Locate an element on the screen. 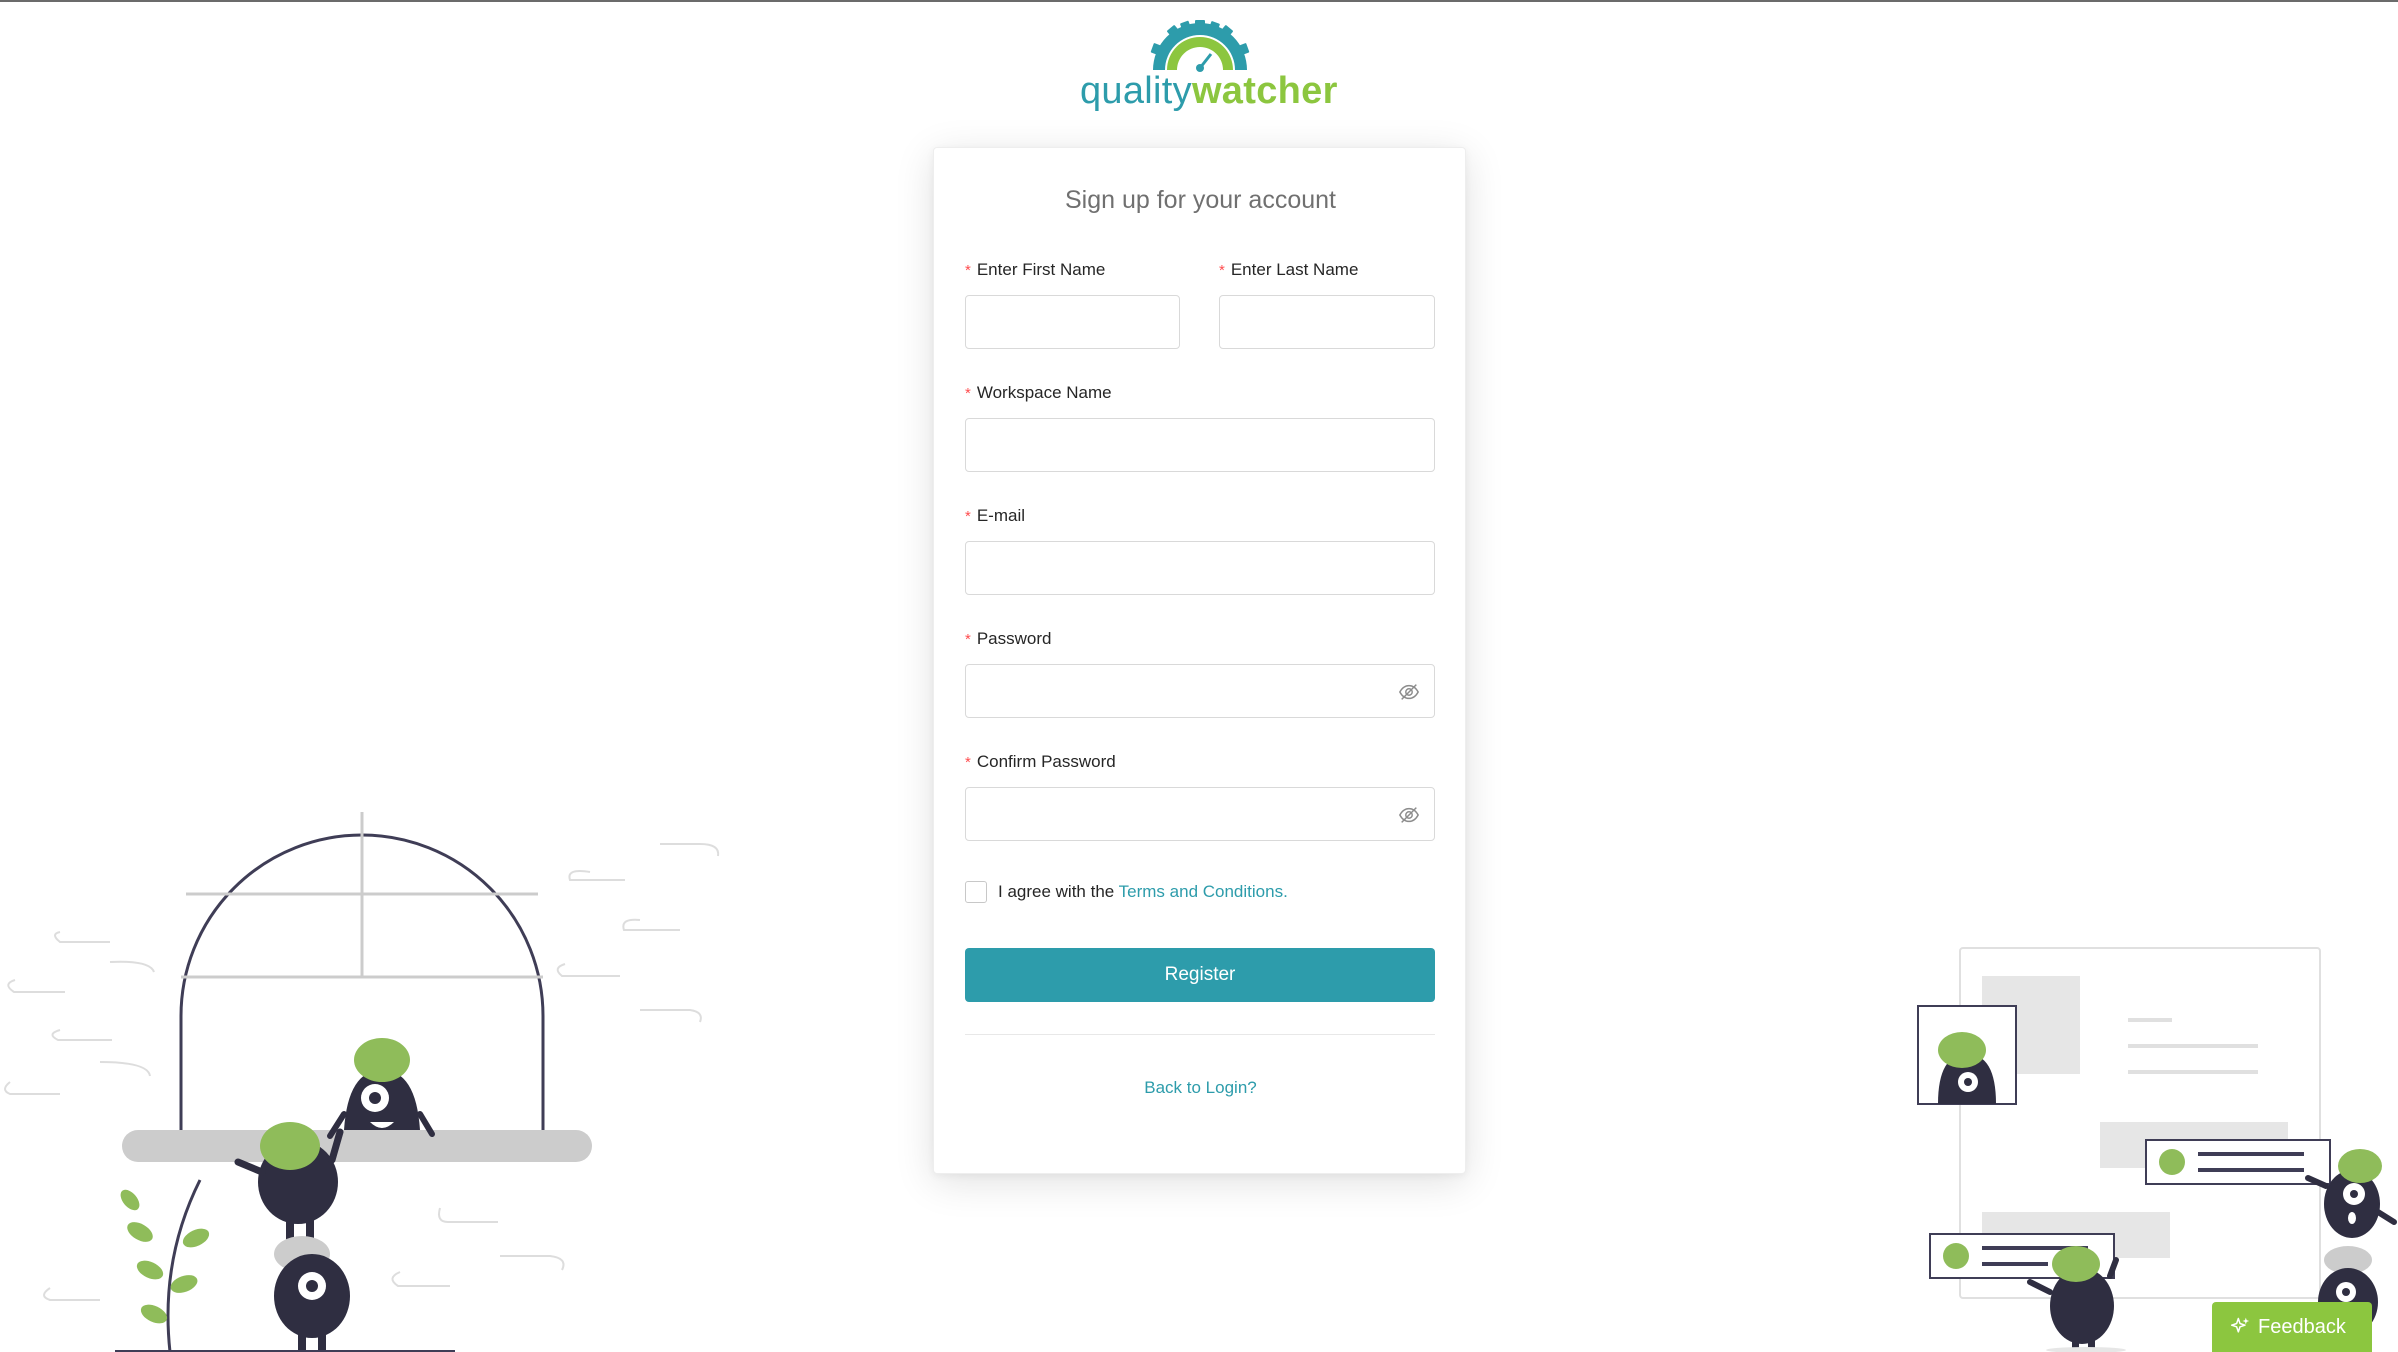 The image size is (2398, 1352). first-name-label: * Enter First Name is located at coordinates (1035, 270).